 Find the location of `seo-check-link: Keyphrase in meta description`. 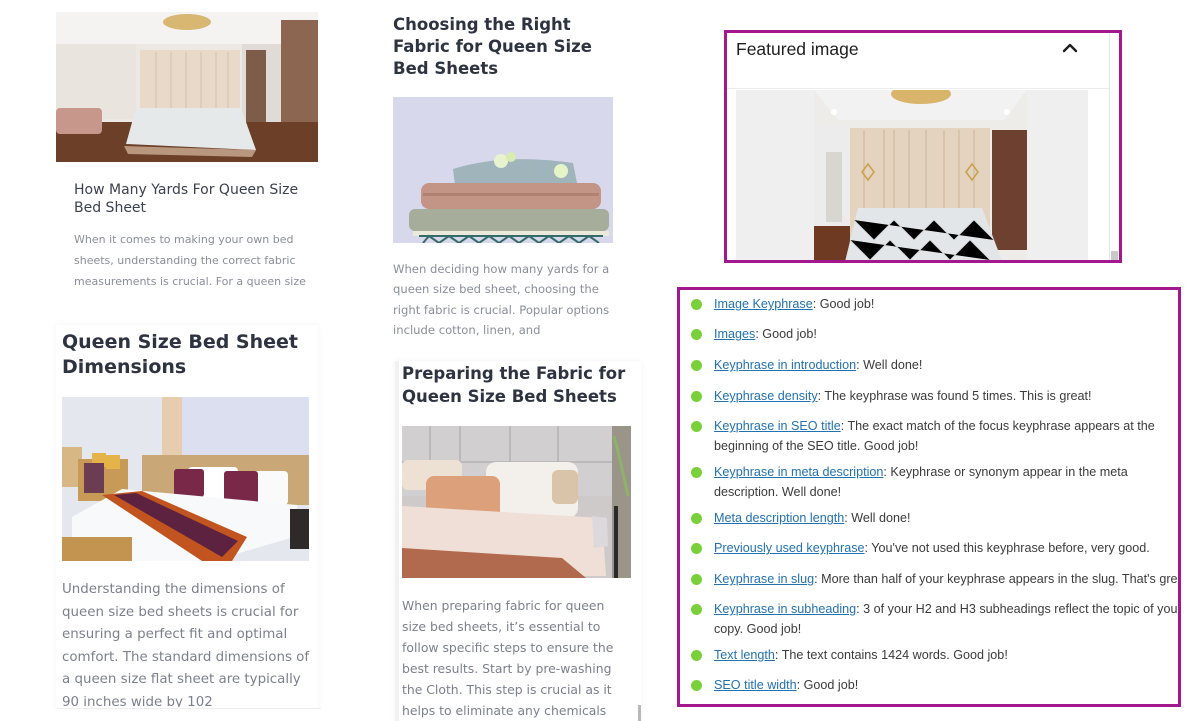

seo-check-link: Keyphrase in meta description is located at coordinates (798, 472).